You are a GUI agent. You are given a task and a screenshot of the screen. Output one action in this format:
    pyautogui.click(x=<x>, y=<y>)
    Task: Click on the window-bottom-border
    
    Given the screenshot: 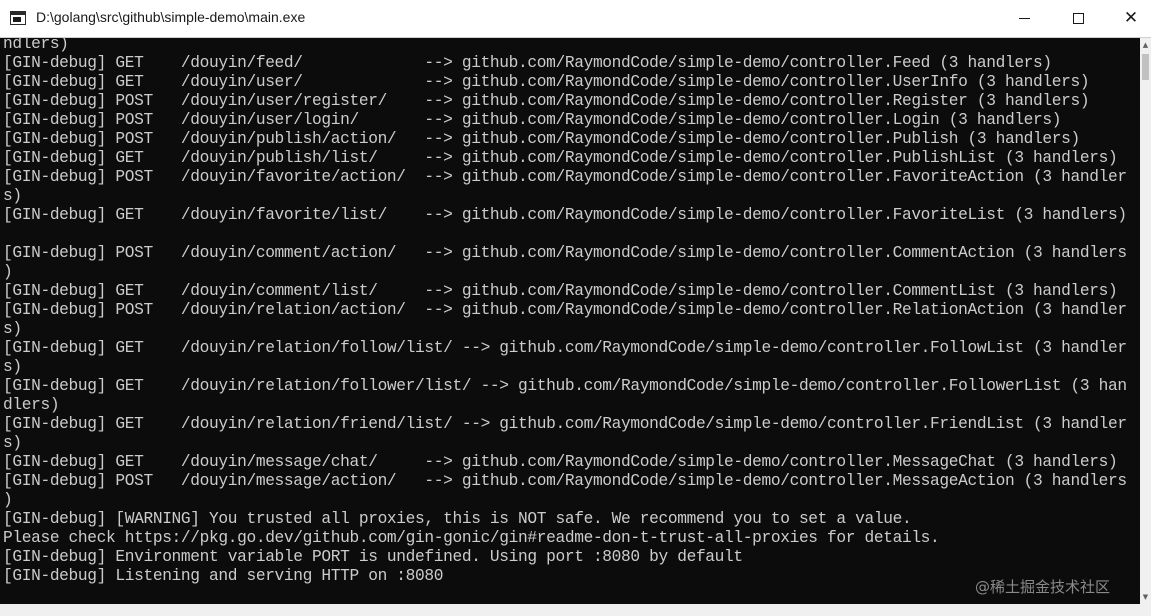 What is the action you would take?
    pyautogui.click(x=575, y=610)
    